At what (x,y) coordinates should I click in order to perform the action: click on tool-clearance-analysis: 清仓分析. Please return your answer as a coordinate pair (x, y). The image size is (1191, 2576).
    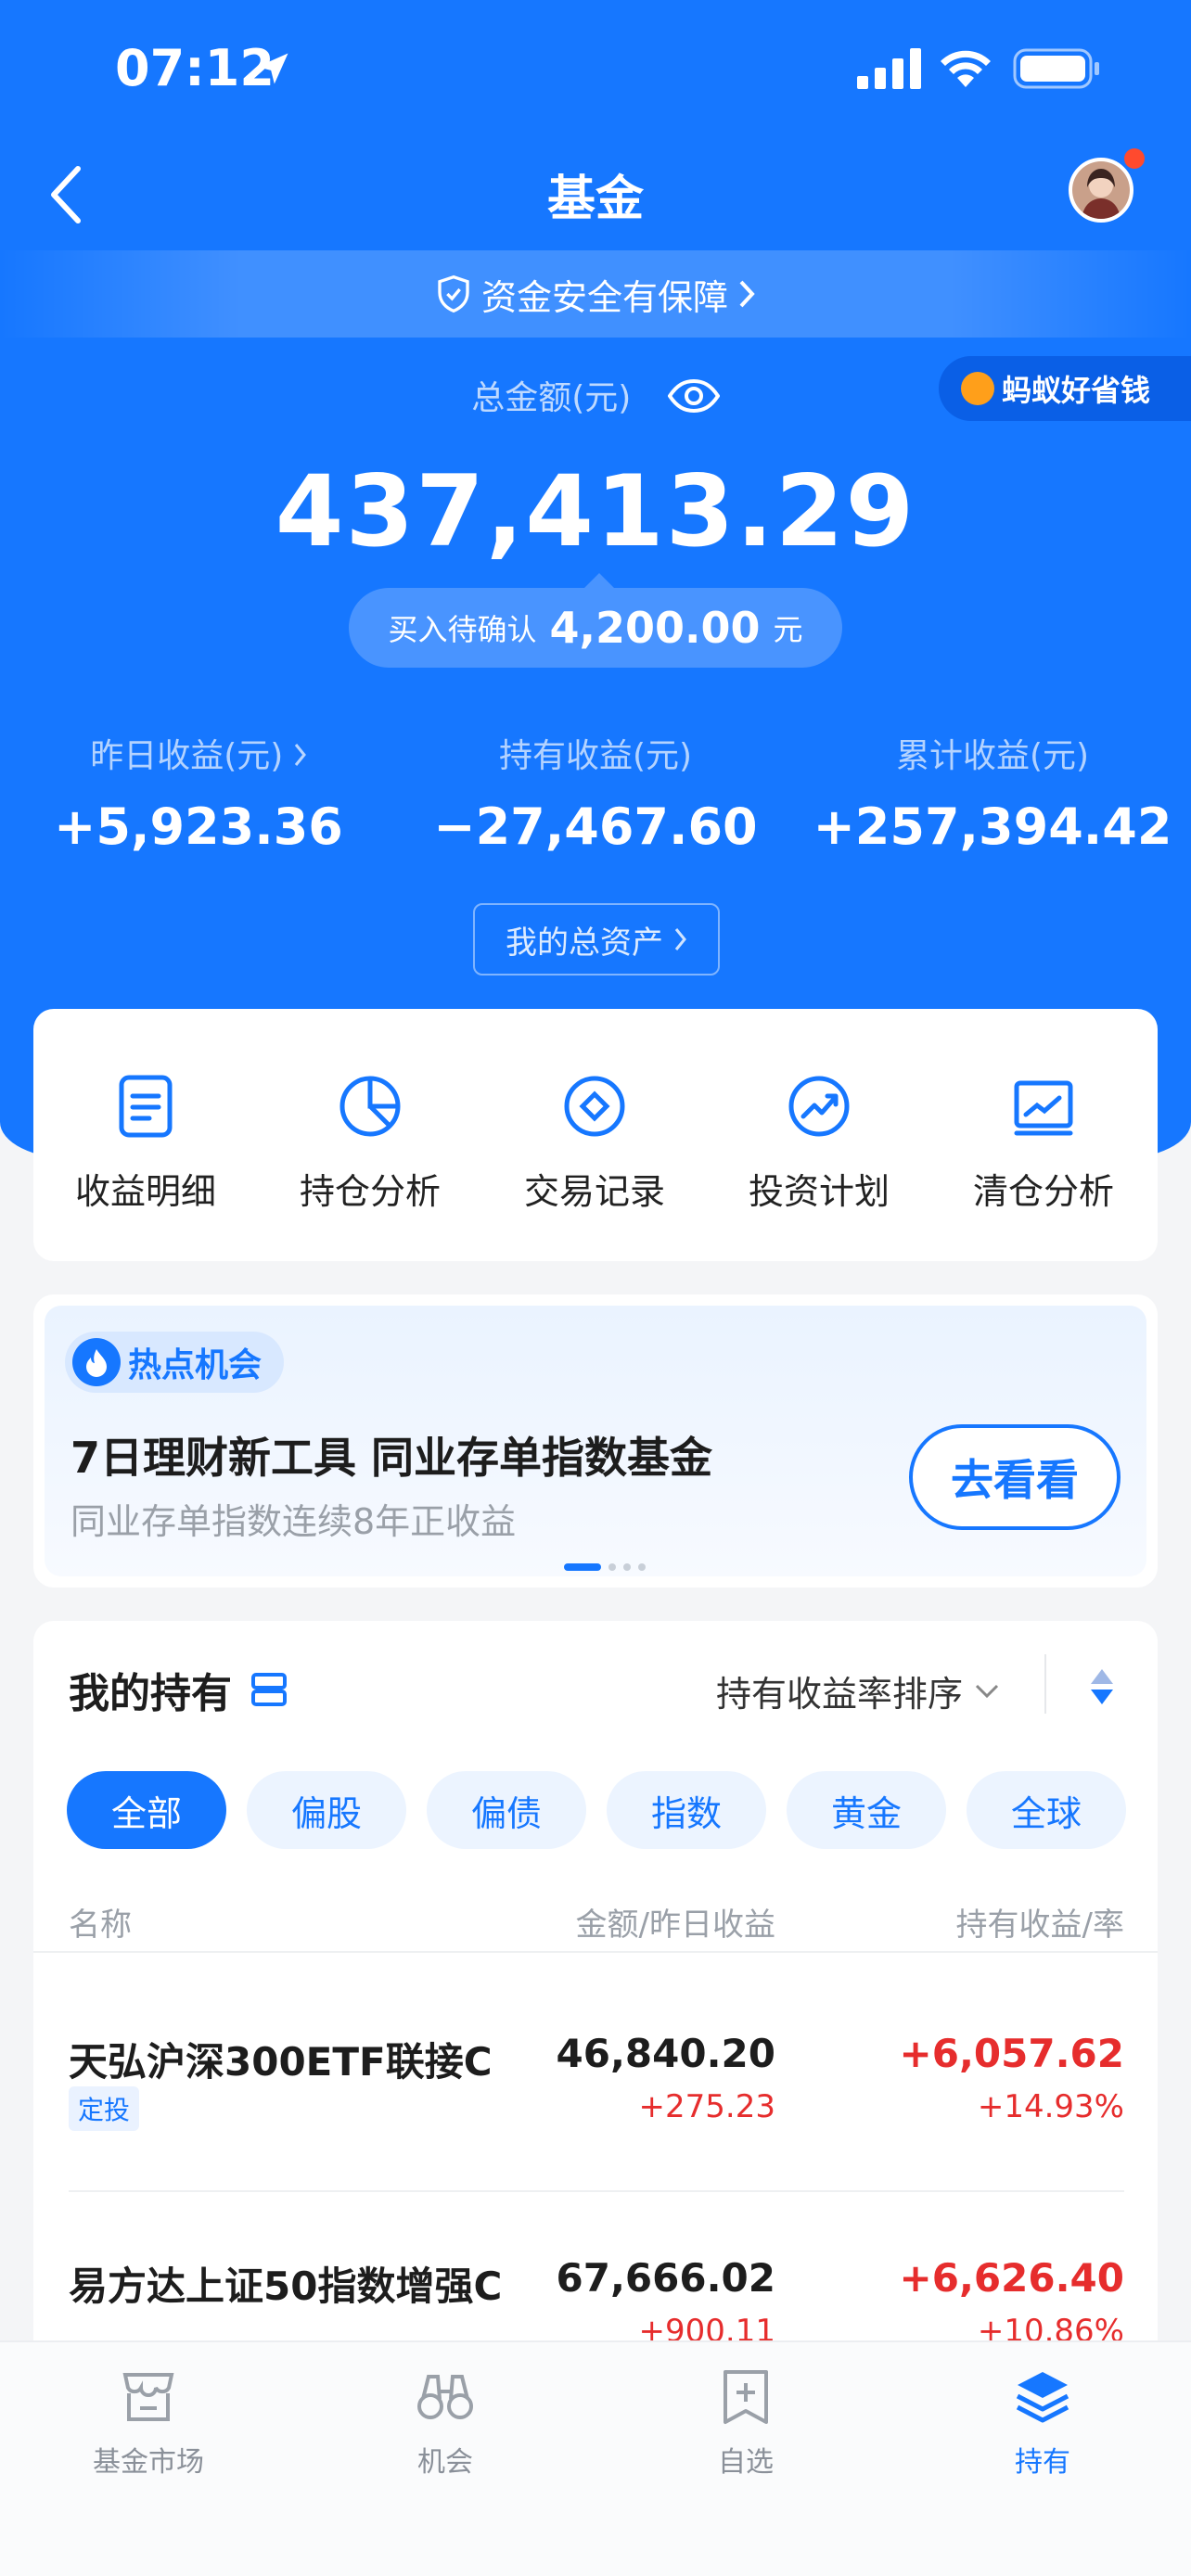
    Looking at the image, I should click on (1043, 1135).